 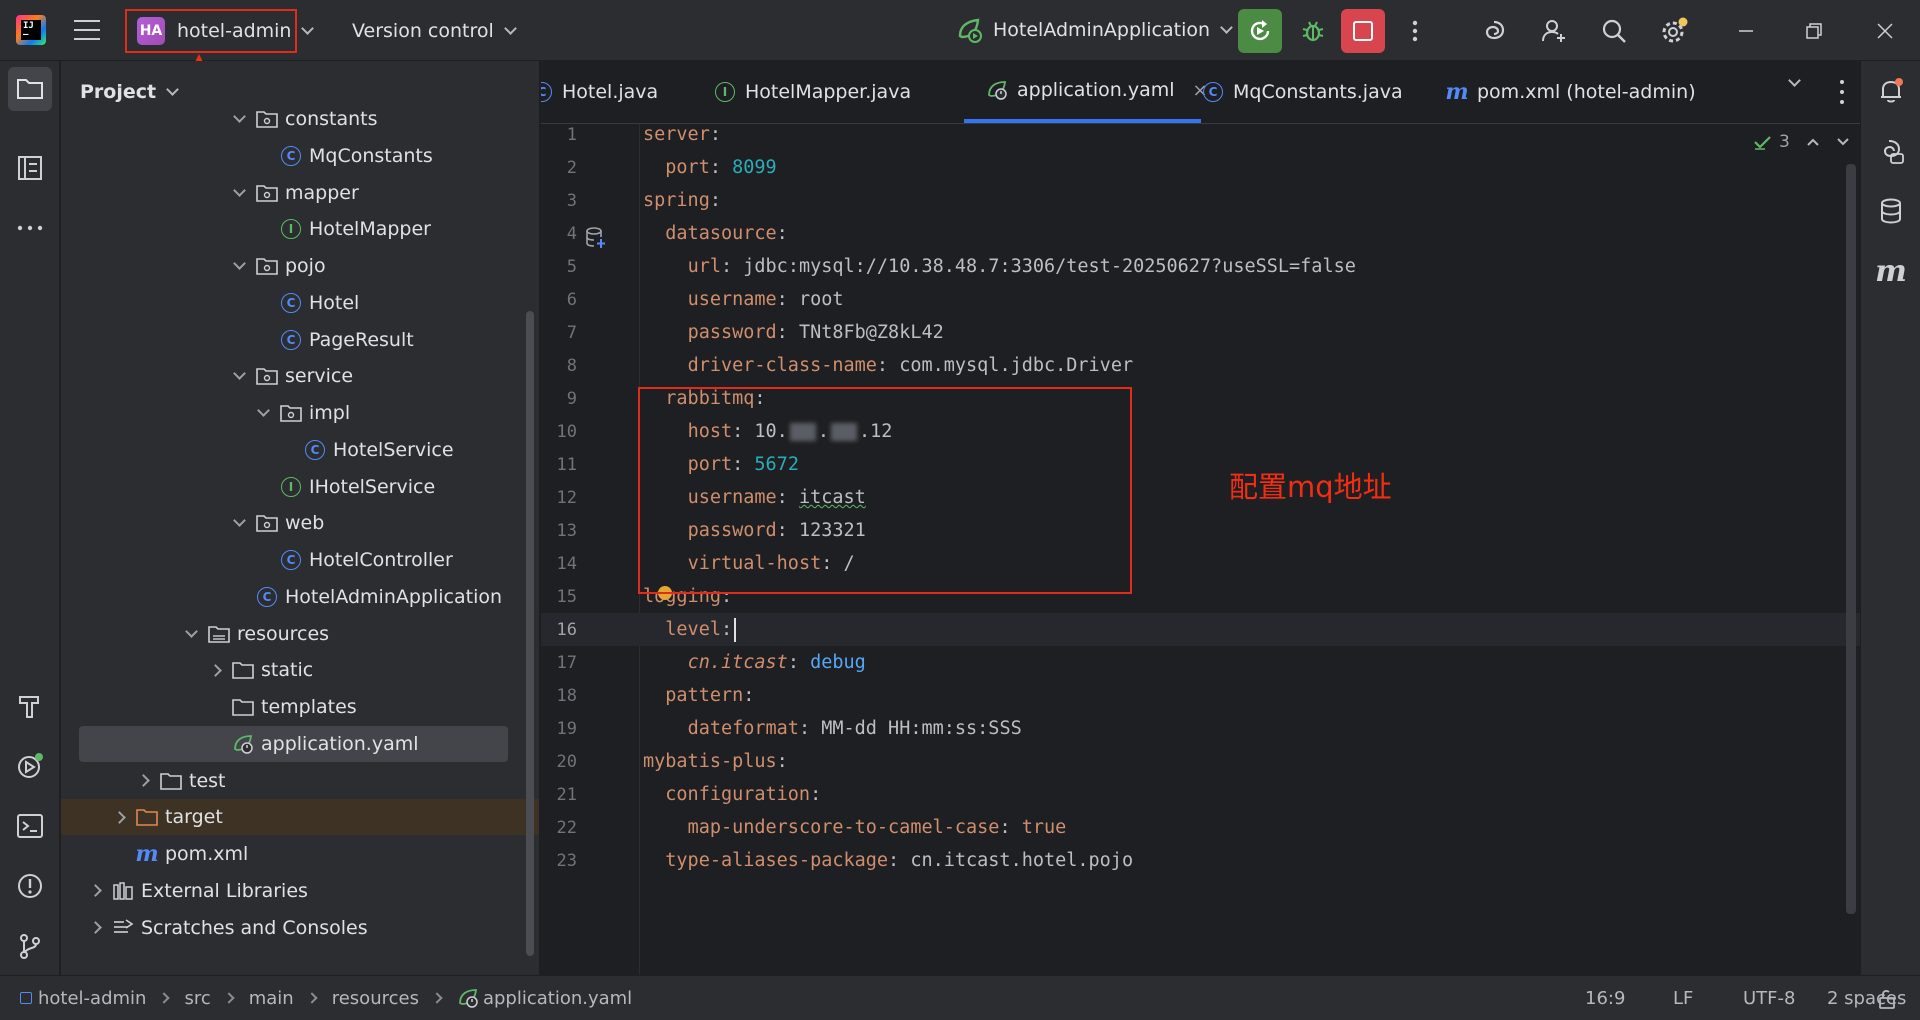 What do you see at coordinates (300, 817) in the screenshot?
I see `tree-item: target` at bounding box center [300, 817].